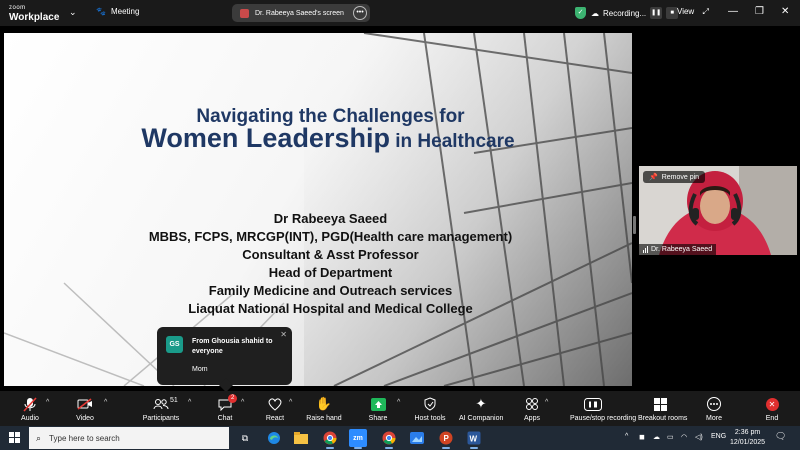 The image size is (800, 450). Describe the element at coordinates (324, 418) in the screenshot. I see `raise-hand-label: Raise hand` at that location.